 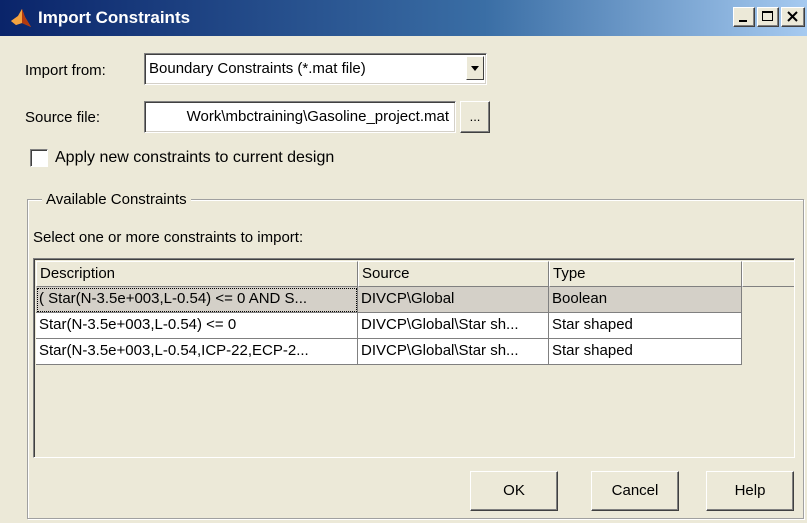 What do you see at coordinates (453, 300) in the screenshot?
I see `table-cell-source: DIVCP\Global` at bounding box center [453, 300].